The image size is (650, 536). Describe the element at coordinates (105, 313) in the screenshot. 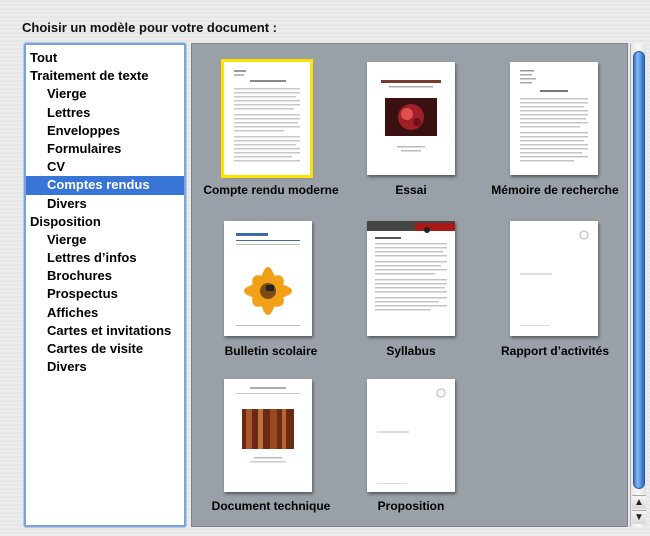

I see `sidebar-item-affiches: Affiches` at that location.